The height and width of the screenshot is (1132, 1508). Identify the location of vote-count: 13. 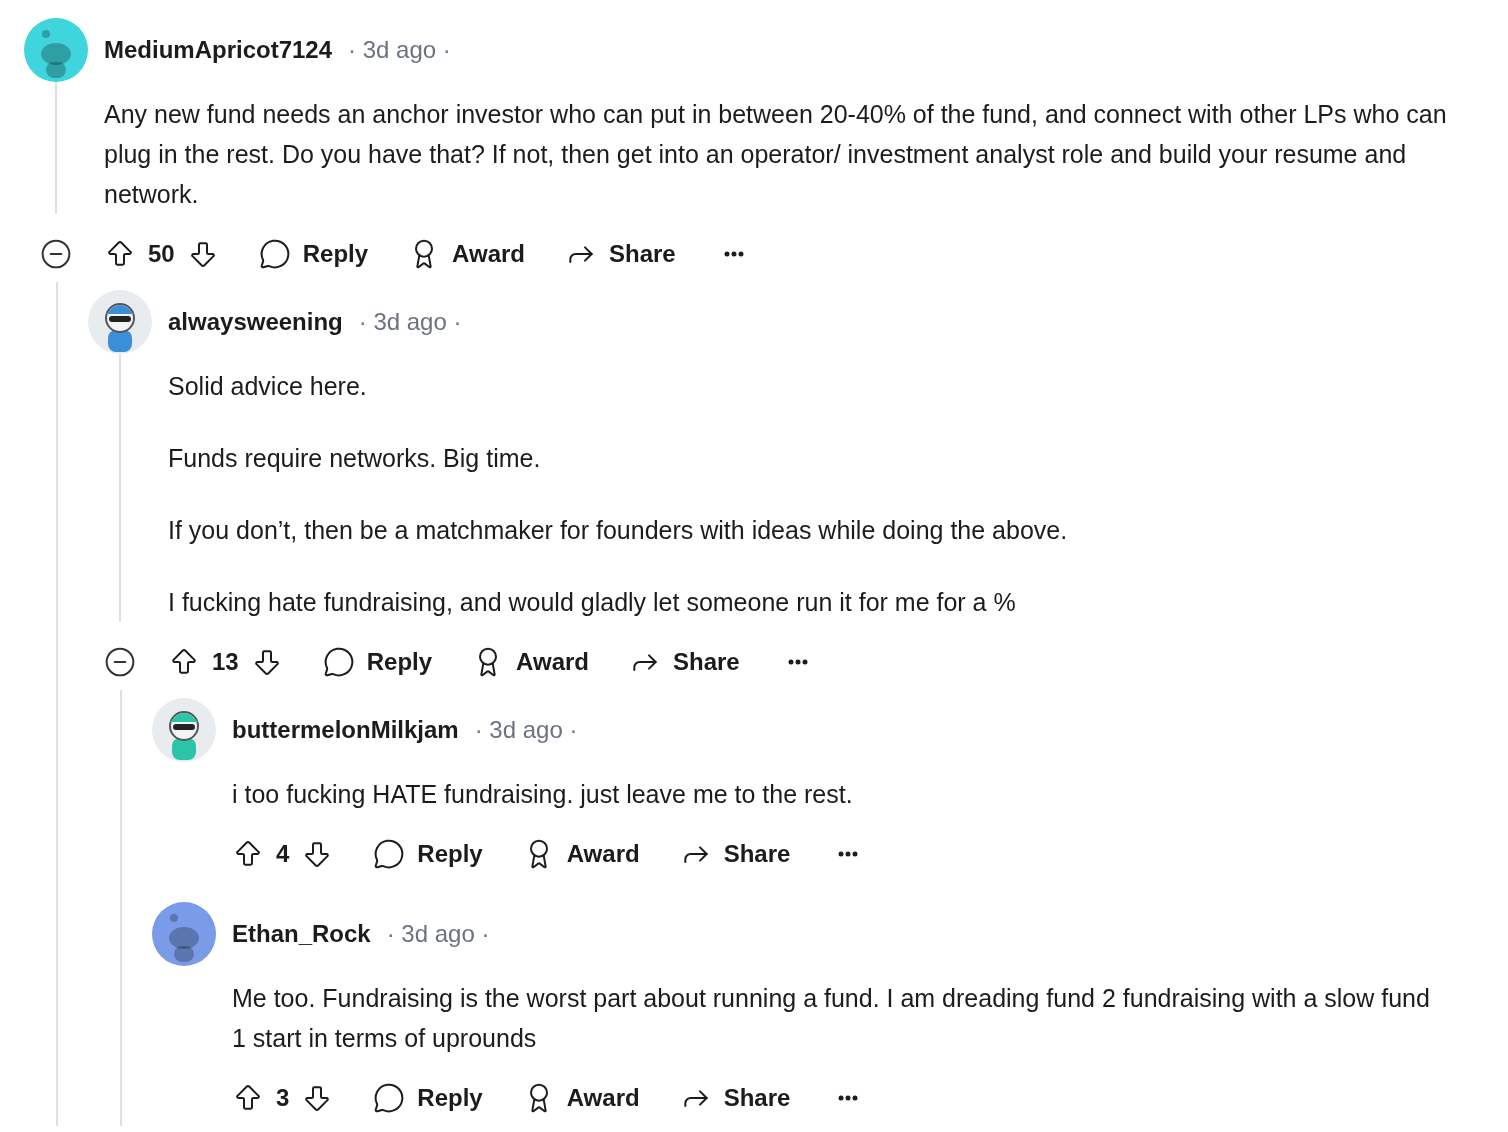
(225, 662).